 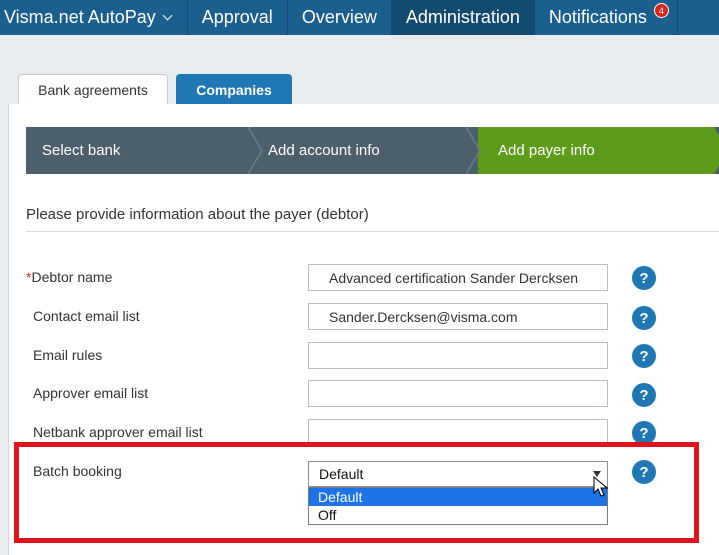 I want to click on nav-administration: Administration, so click(x=463, y=17).